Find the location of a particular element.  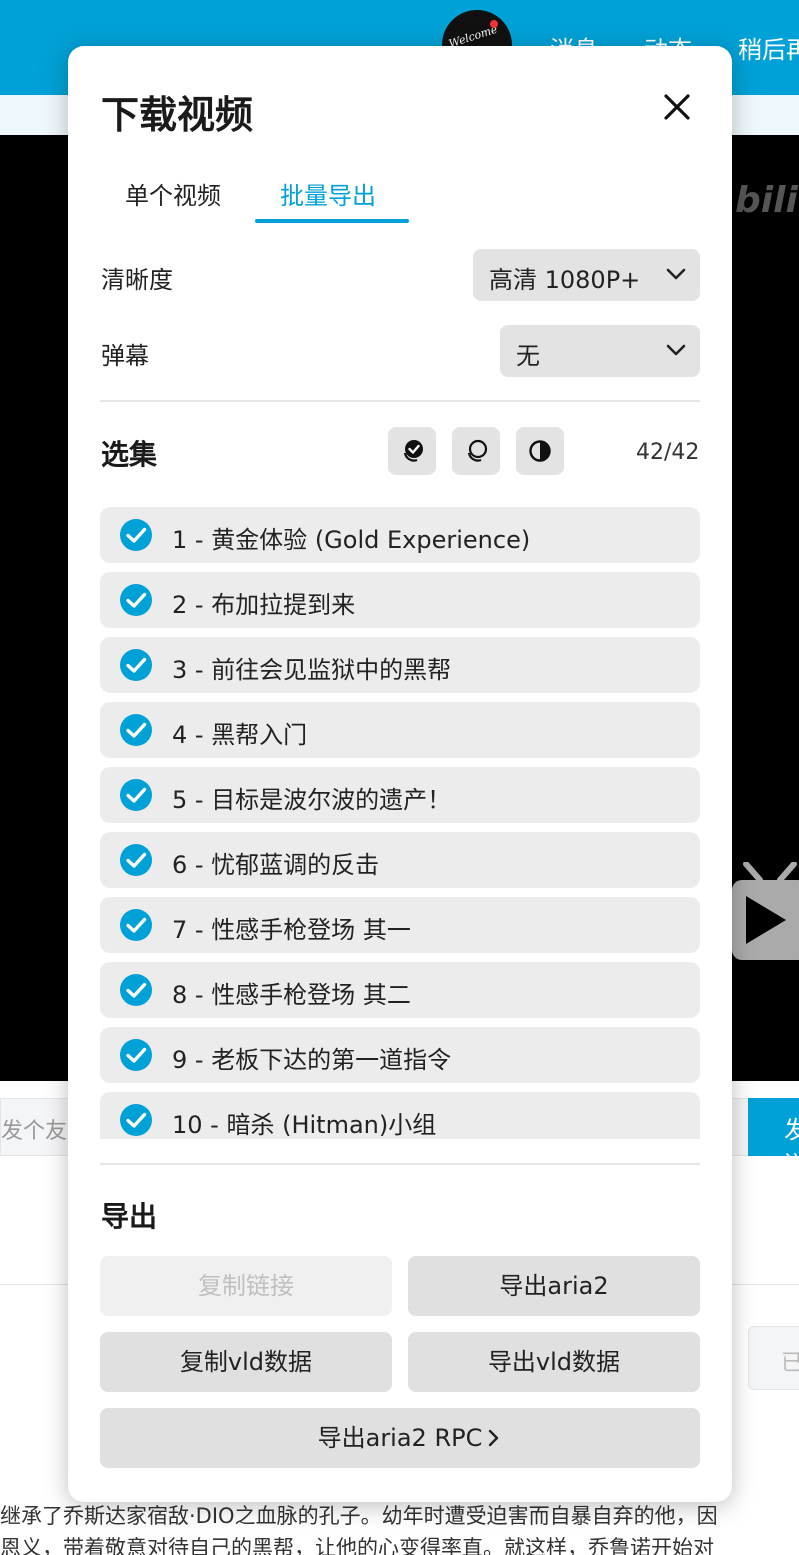

danmaku-value: 无 is located at coordinates (528, 356).